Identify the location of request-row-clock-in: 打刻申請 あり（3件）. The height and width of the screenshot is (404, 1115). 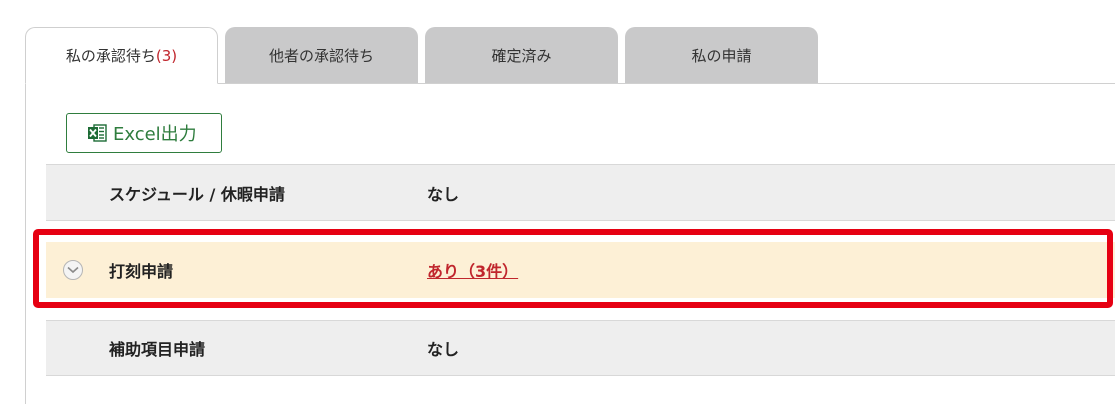
(580, 270).